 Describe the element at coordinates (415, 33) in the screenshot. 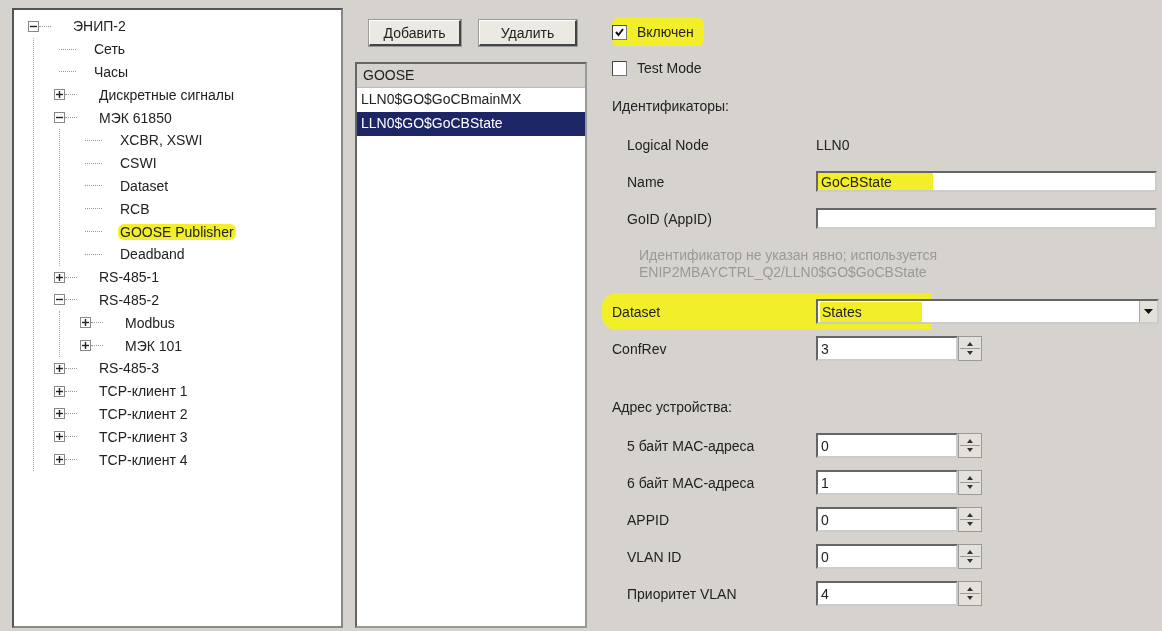

I see `add-button: Добавить` at that location.